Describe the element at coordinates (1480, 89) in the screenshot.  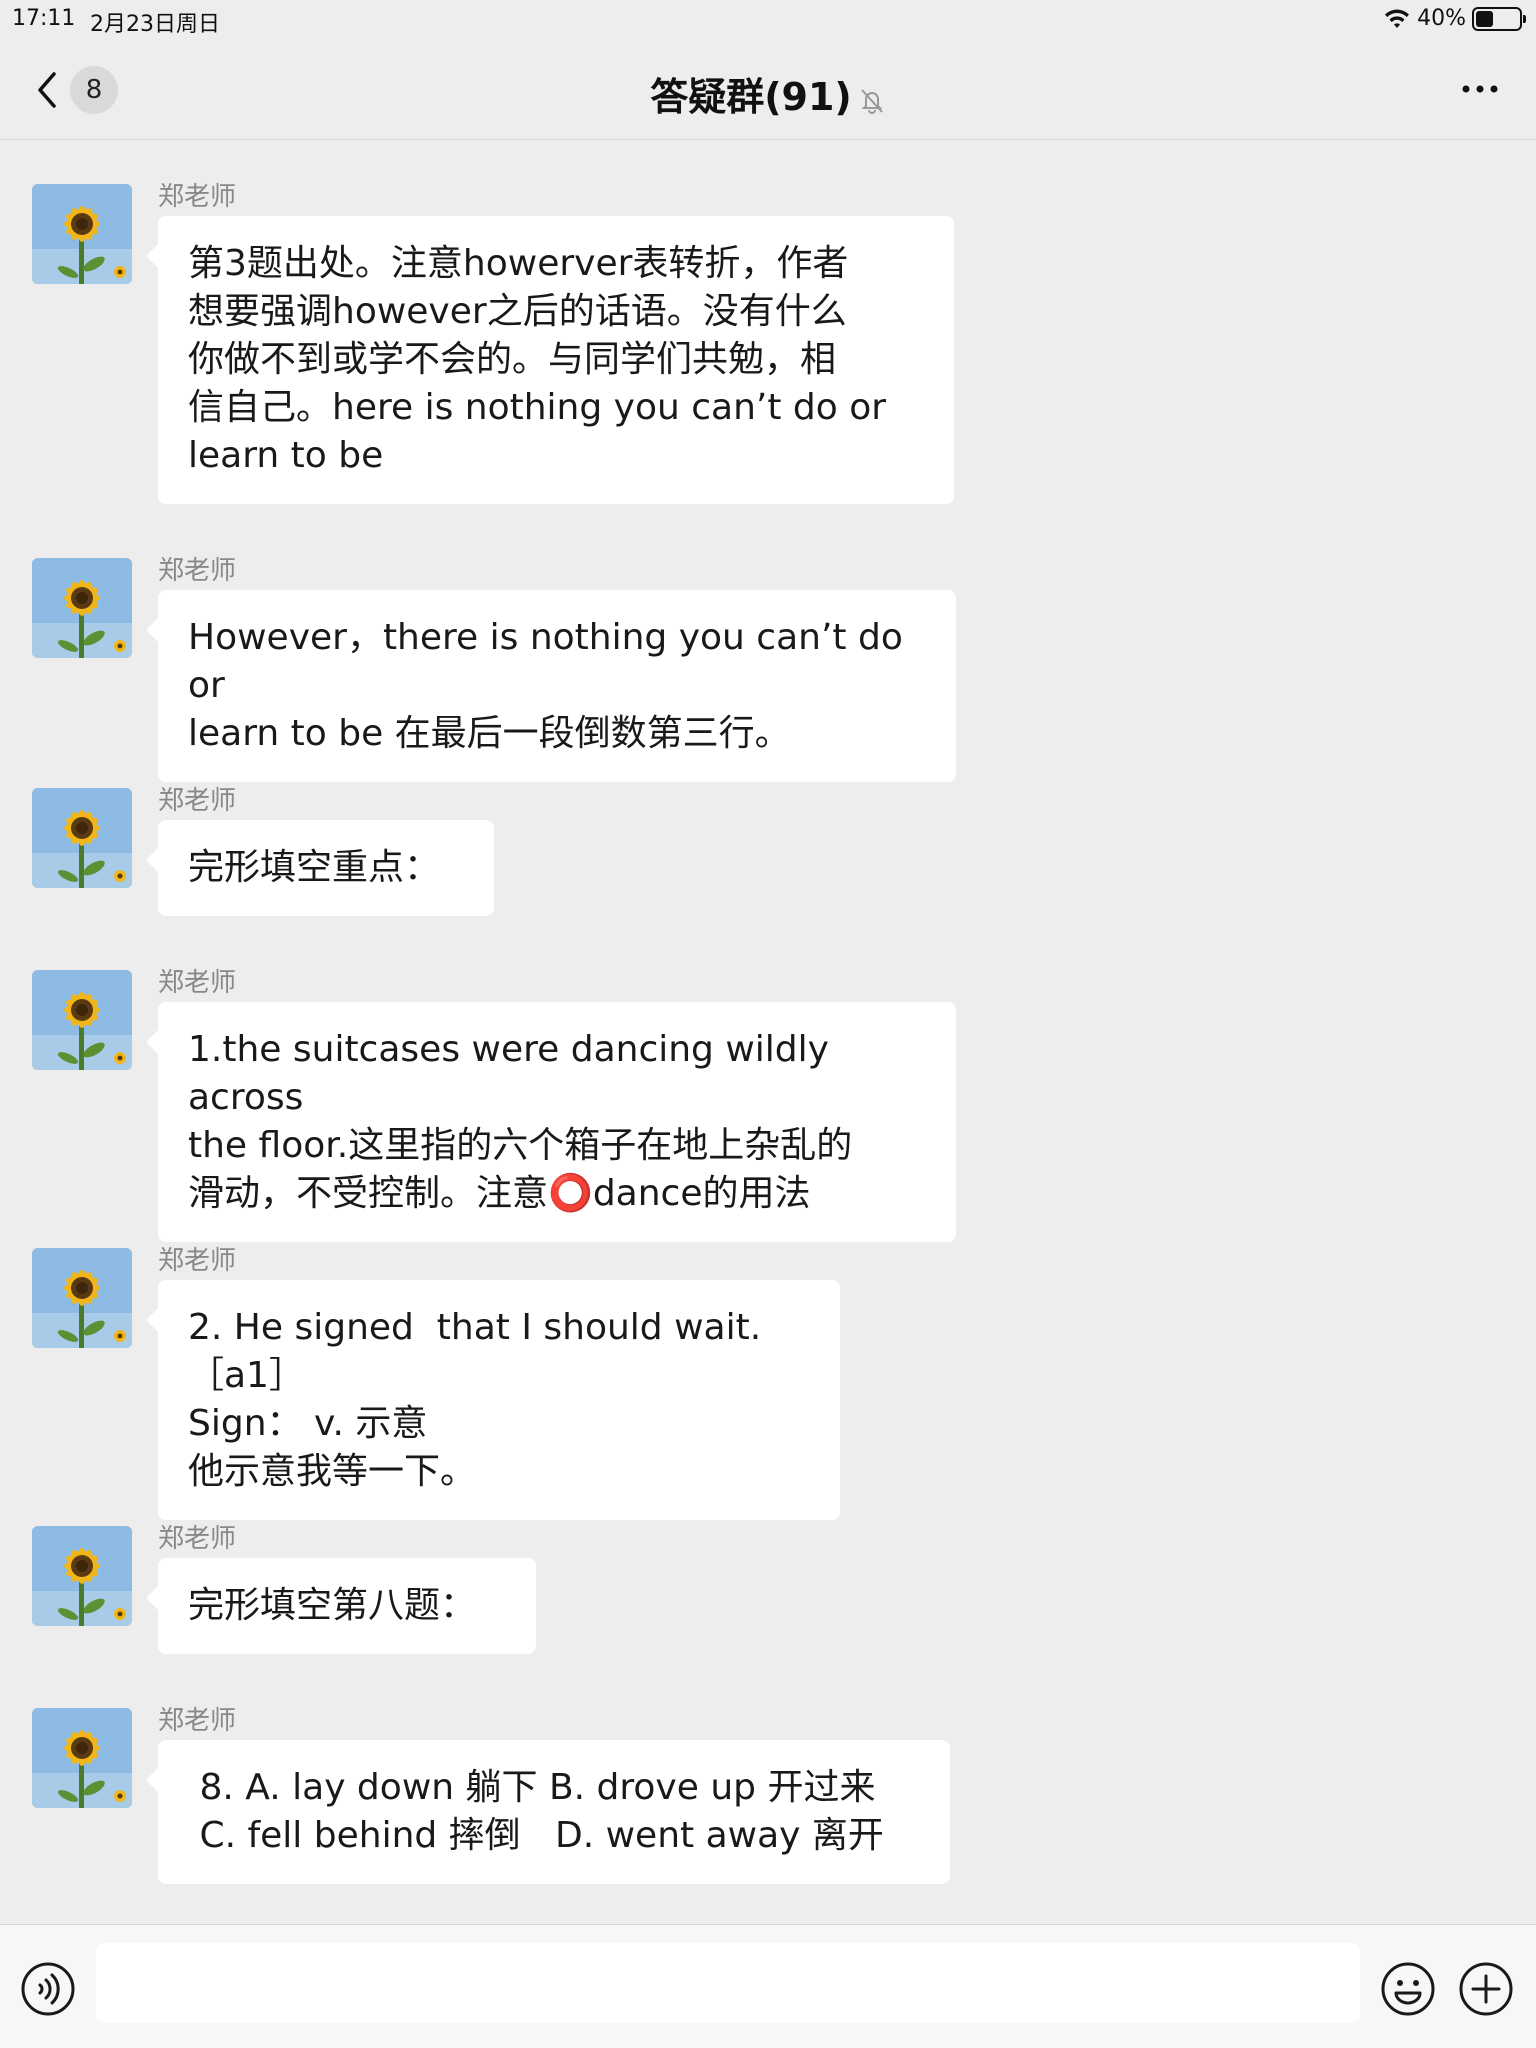
I see `more-icon` at that location.